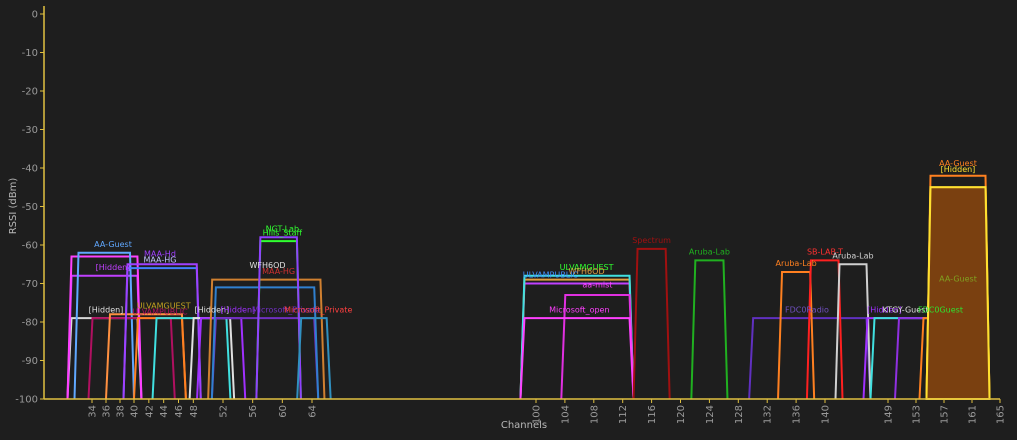 This screenshot has height=440, width=1017. What do you see at coordinates (30, 284) in the screenshot?
I see `y-tick-label-7: -70` at bounding box center [30, 284].